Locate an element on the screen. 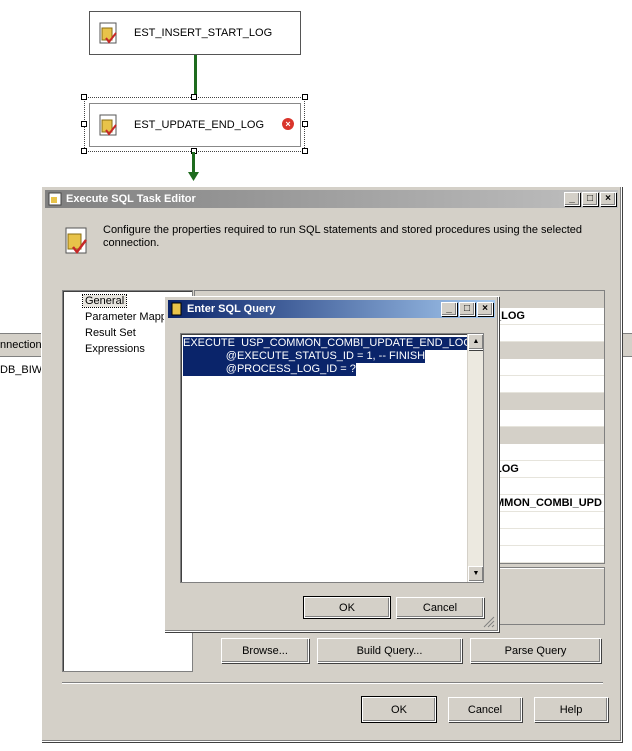 The width and height of the screenshot is (632, 751). arrow-down-icon is located at coordinates (193, 176).